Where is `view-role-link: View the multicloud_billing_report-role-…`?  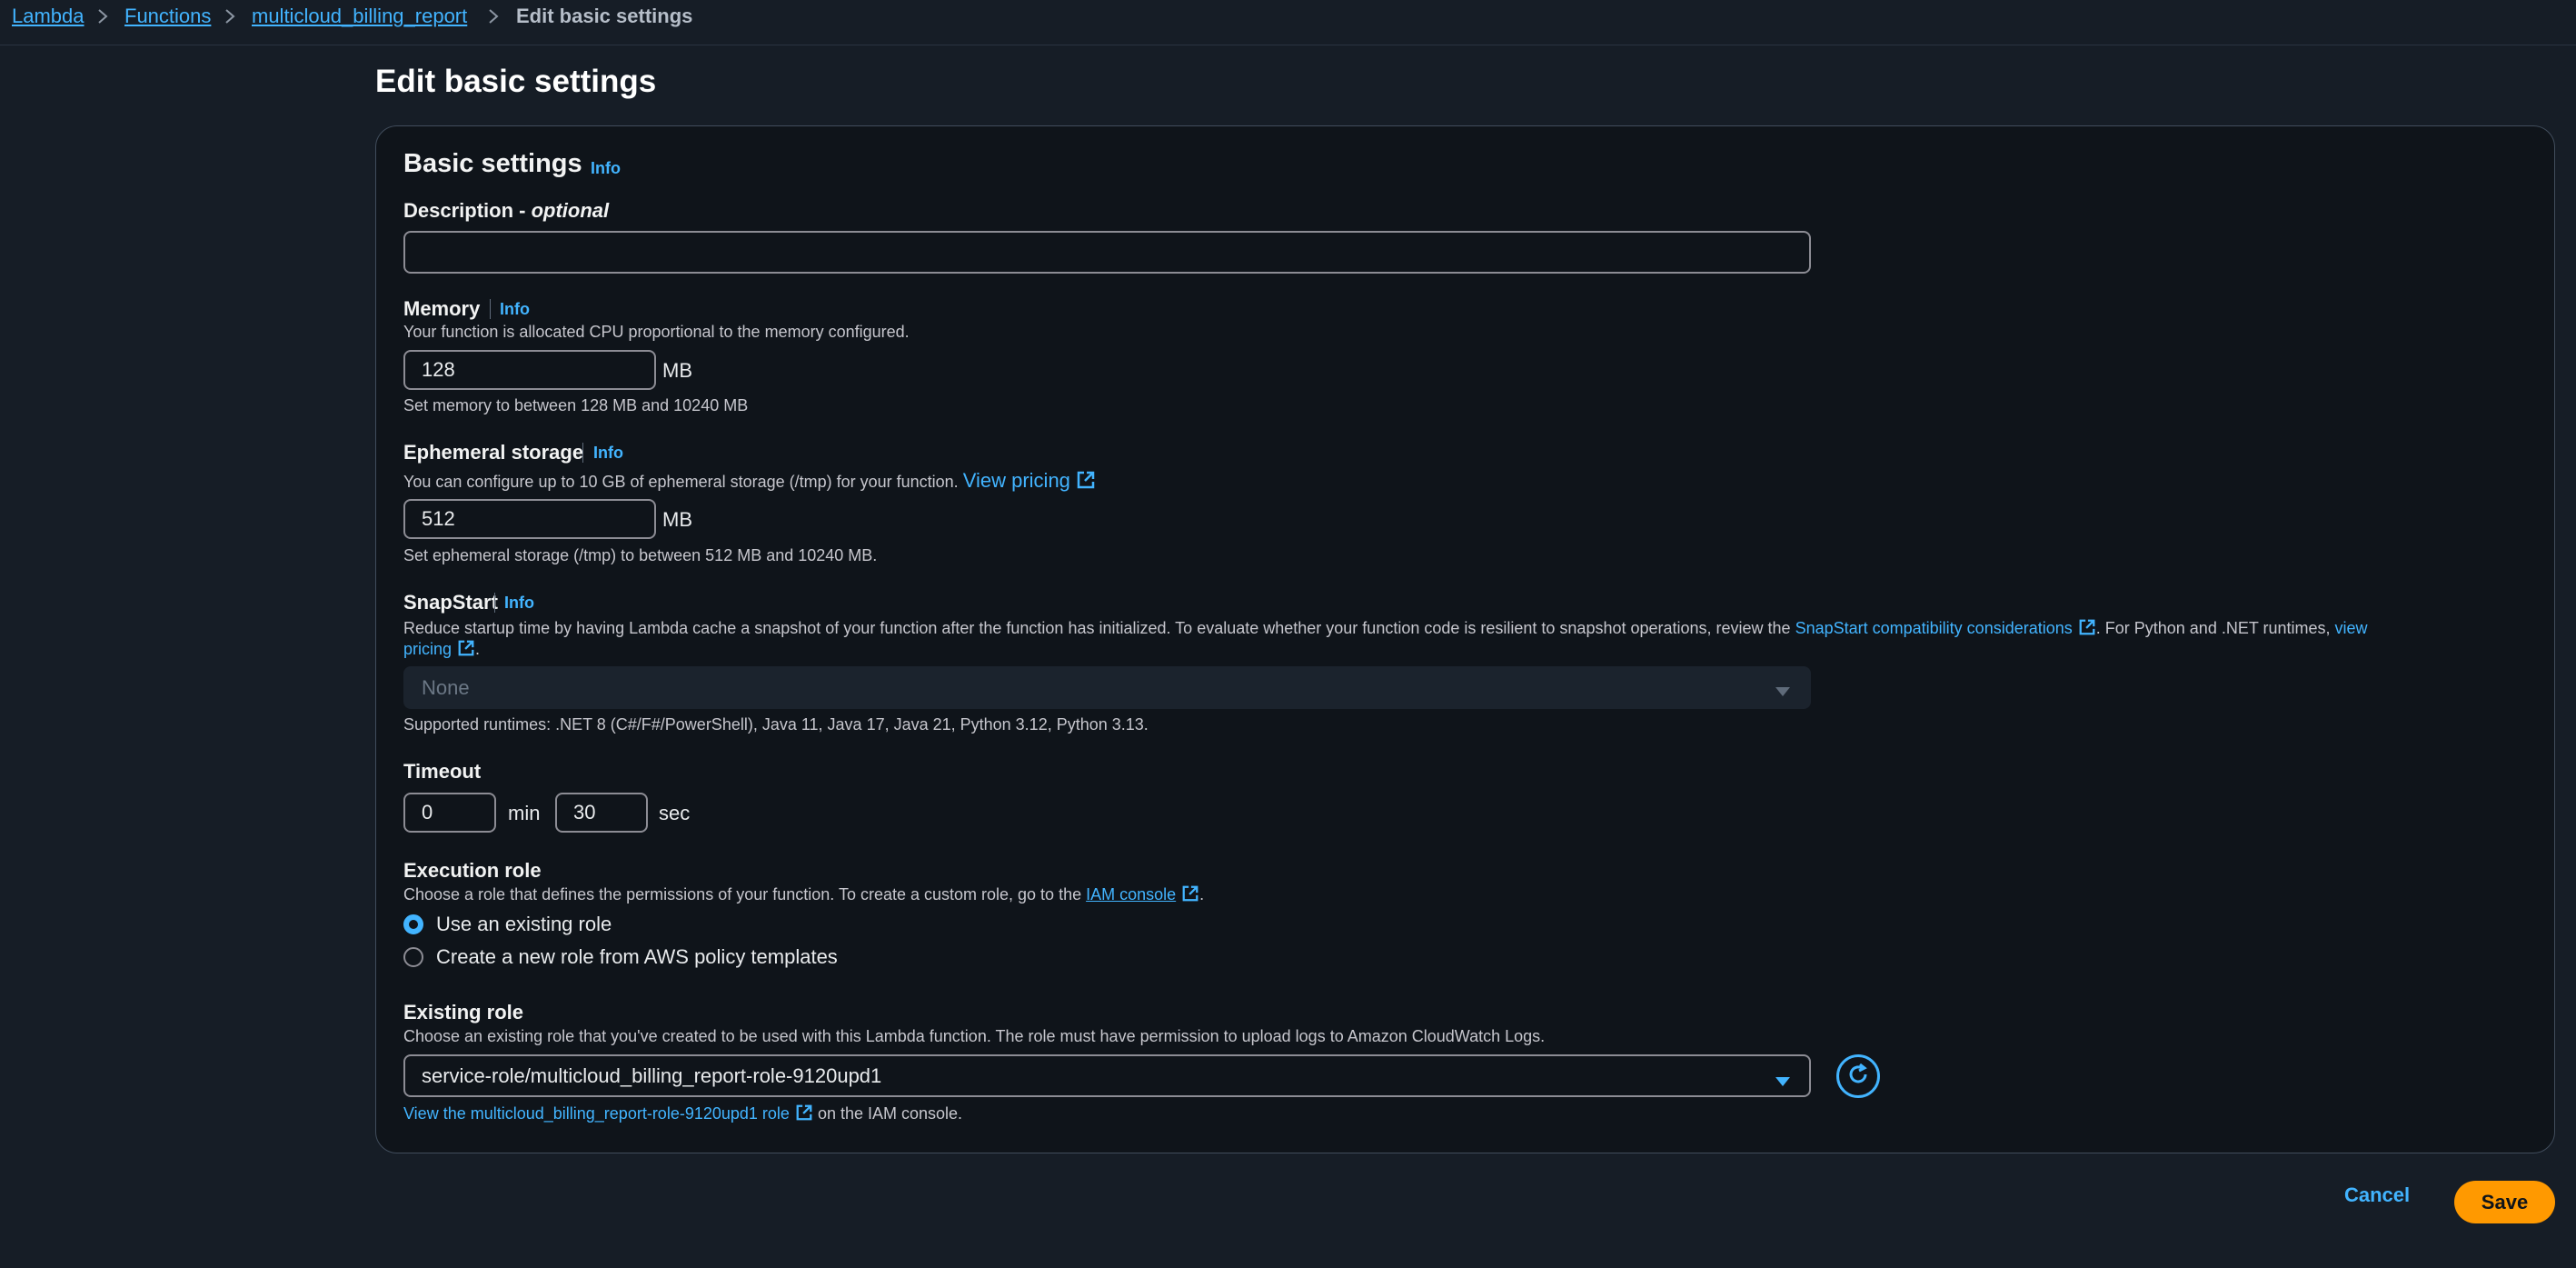 view-role-link: View the multicloud_billing_report-role-… is located at coordinates (608, 1113).